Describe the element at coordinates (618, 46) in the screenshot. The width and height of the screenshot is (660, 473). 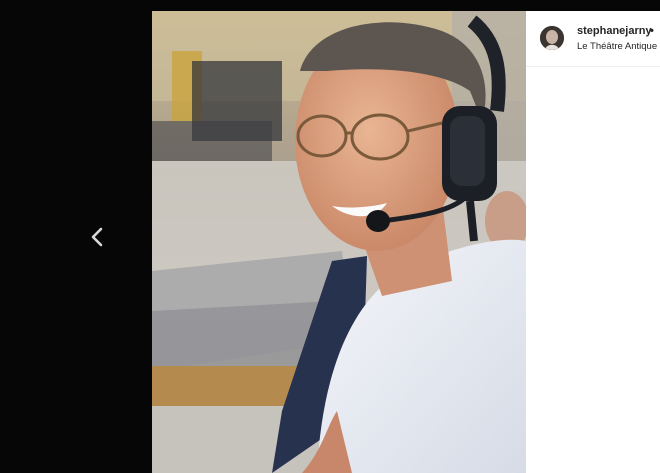
I see `location-link: Le Théâtre Antique d` at that location.